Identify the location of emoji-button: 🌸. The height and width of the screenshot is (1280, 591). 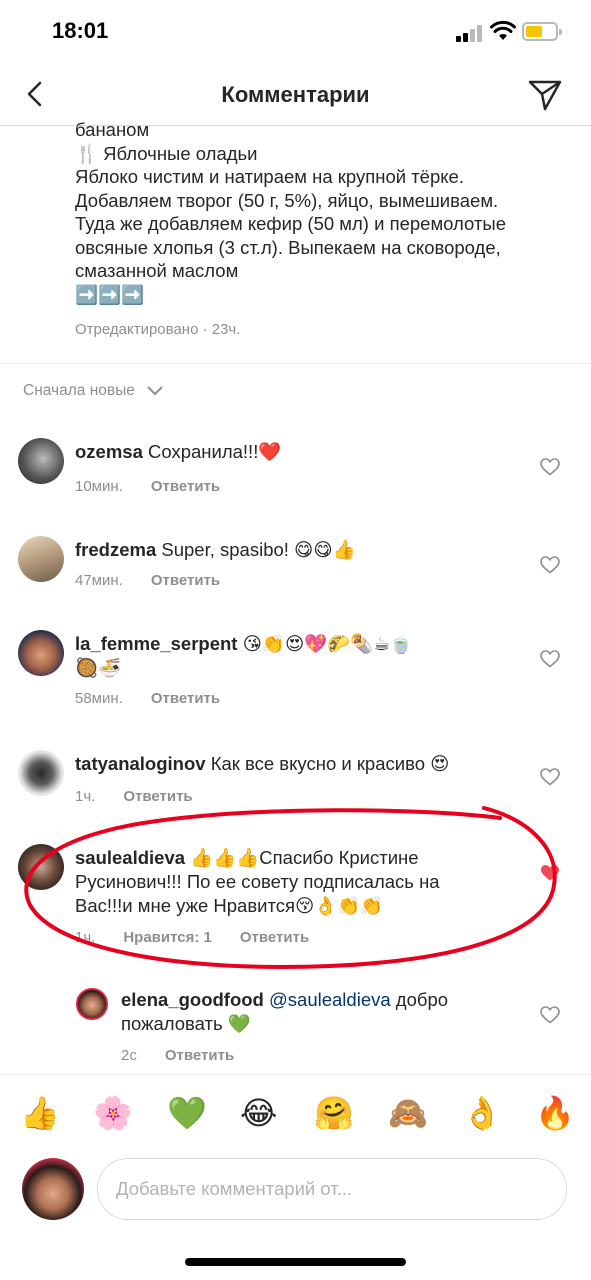
(113, 1113).